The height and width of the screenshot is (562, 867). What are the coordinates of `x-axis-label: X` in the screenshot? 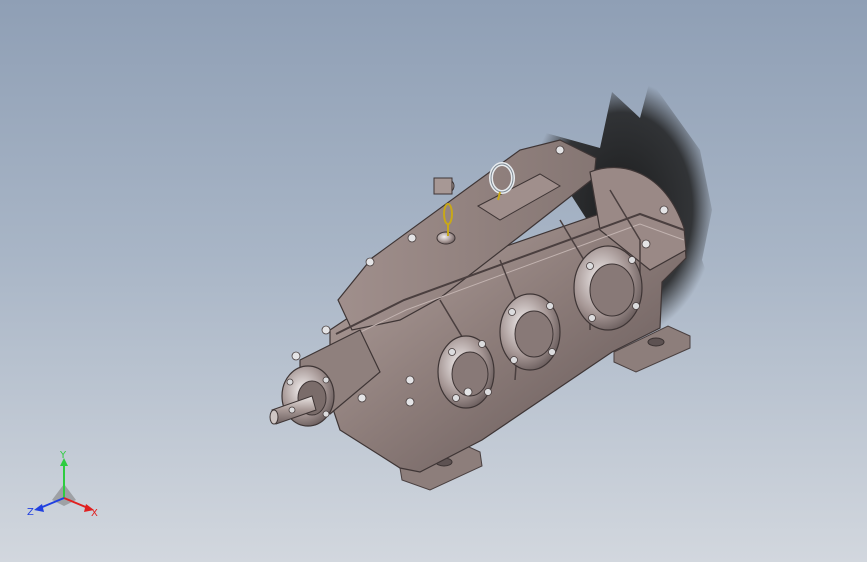 It's located at (94, 513).